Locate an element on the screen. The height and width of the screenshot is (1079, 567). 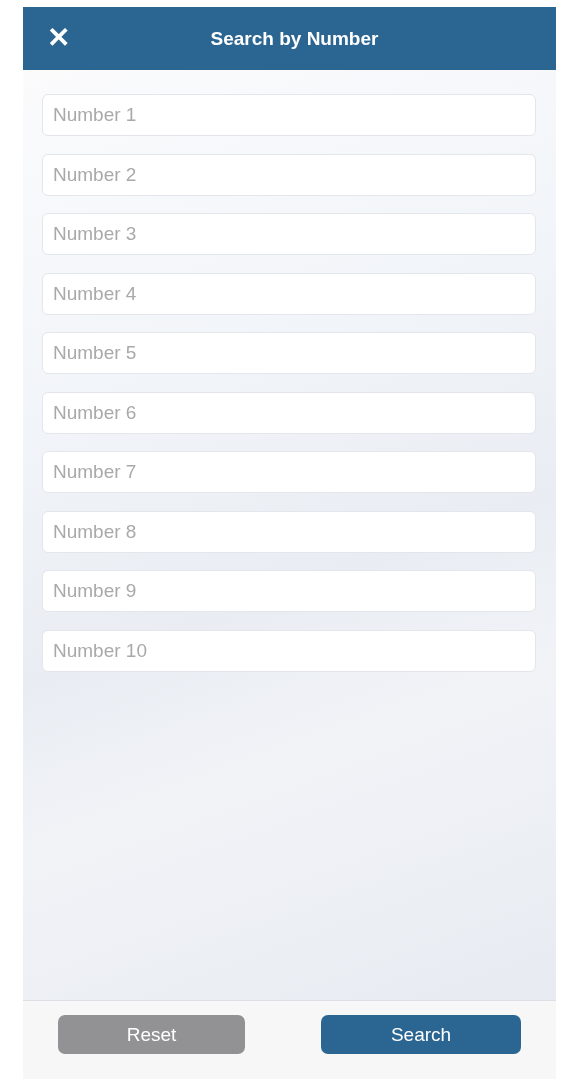
number-field: Number 5 is located at coordinates (289, 353).